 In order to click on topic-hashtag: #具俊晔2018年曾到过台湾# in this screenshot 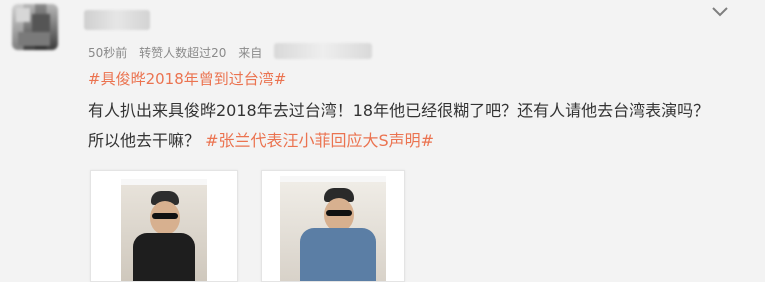, I will do `click(187, 78)`.